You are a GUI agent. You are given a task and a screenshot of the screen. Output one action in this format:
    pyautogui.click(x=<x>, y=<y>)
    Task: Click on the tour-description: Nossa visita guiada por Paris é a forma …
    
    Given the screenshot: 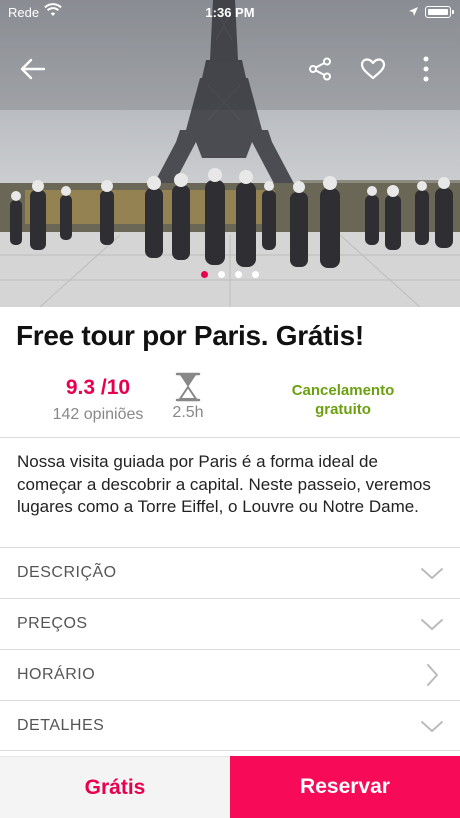 What is the action you would take?
    pyautogui.click(x=224, y=484)
    